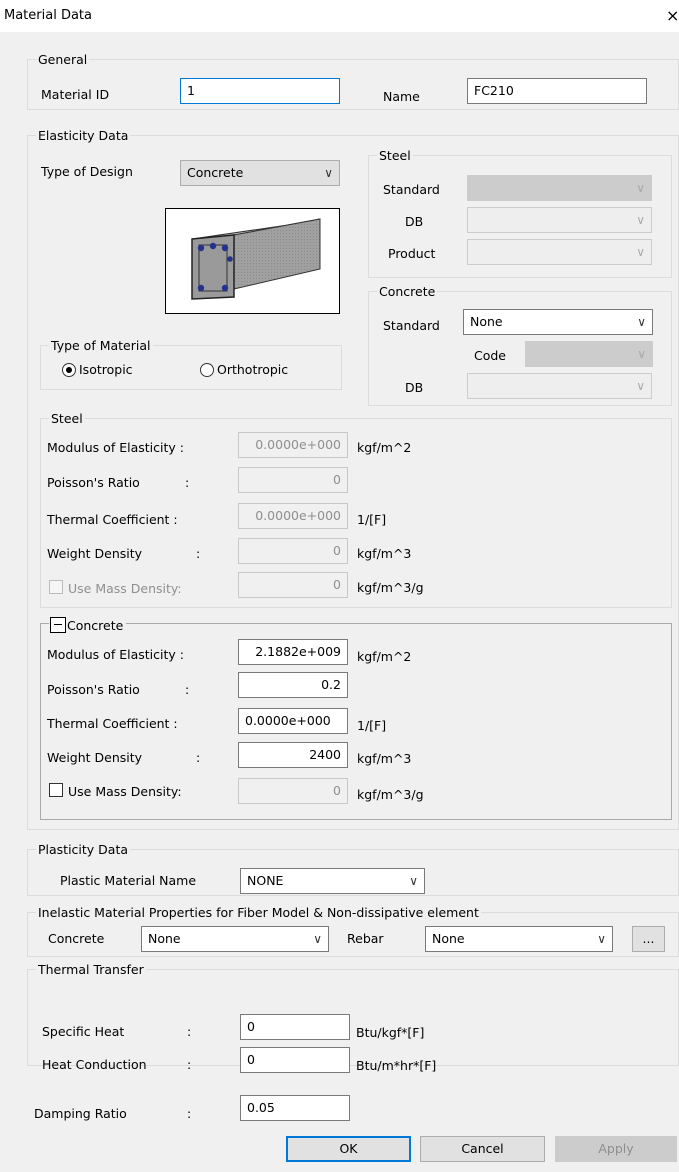 The width and height of the screenshot is (679, 1172). Describe the element at coordinates (95, 625) in the screenshot. I see `concrete-properties-legend: Concrete` at that location.